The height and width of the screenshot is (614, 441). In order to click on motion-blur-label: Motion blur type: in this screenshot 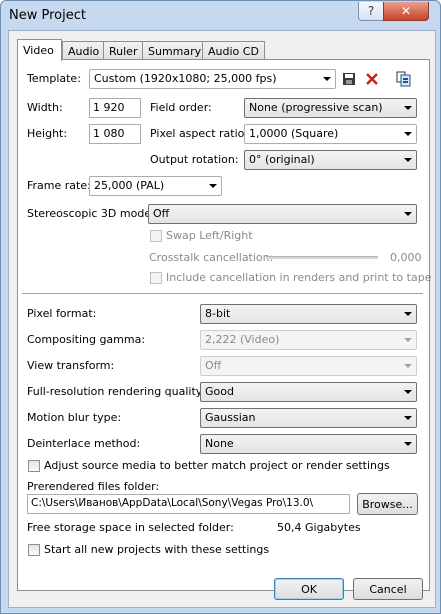, I will do `click(74, 417)`.